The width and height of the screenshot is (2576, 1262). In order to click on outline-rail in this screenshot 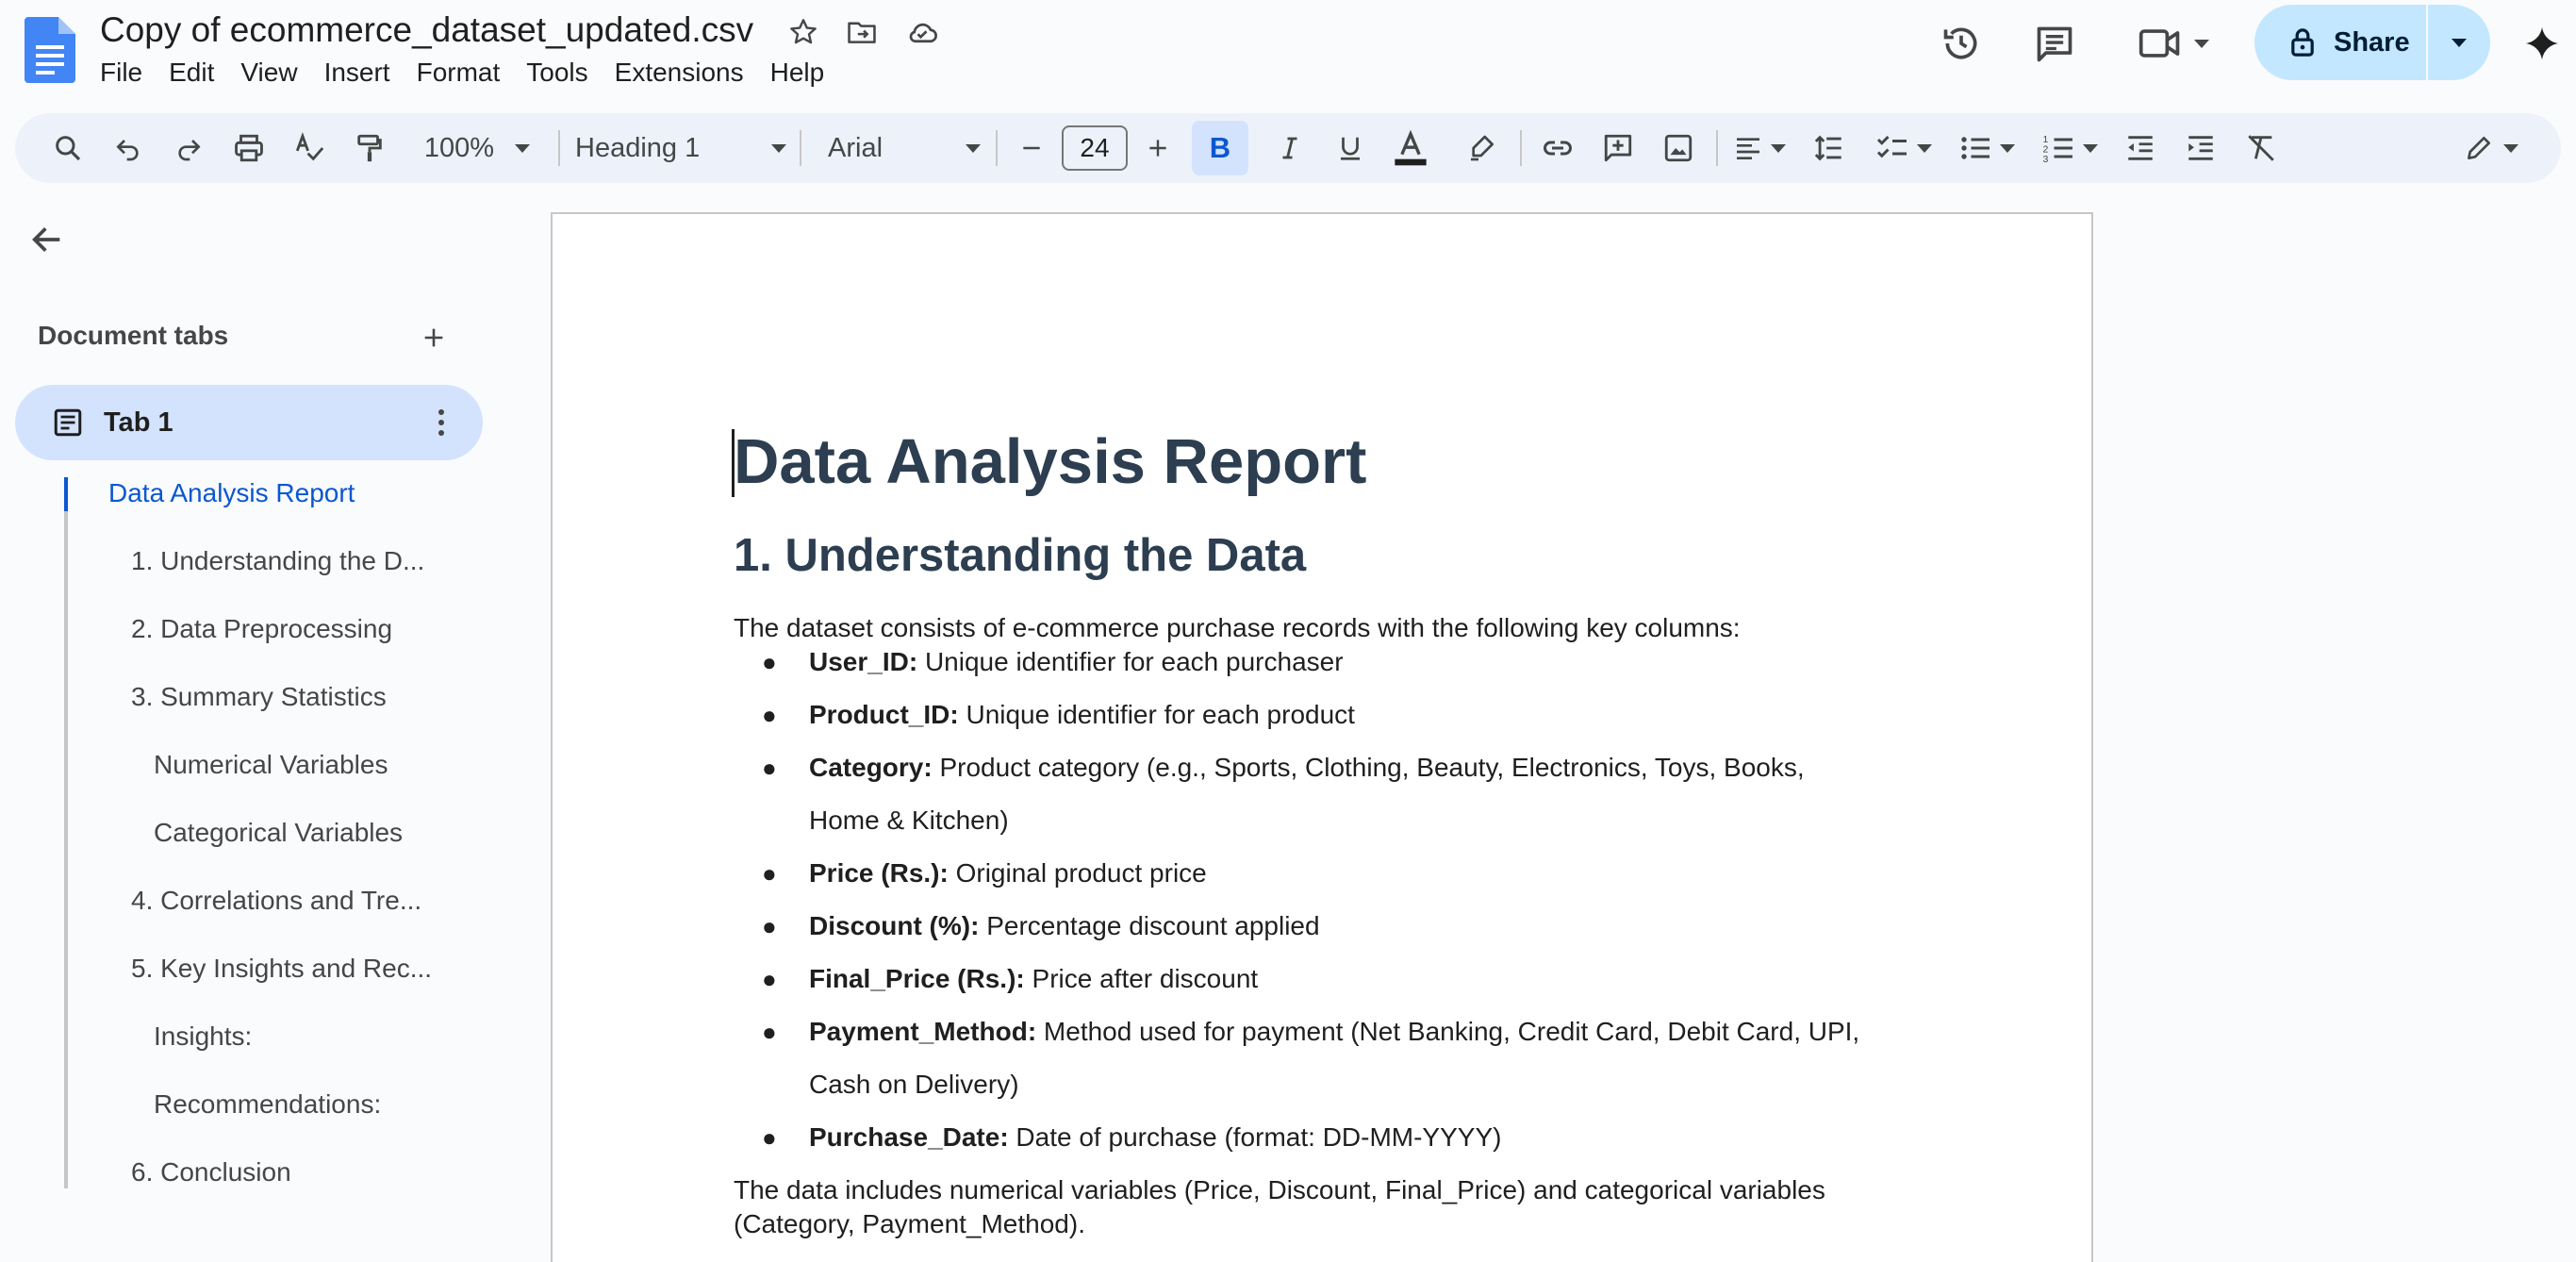, I will do `click(66, 833)`.